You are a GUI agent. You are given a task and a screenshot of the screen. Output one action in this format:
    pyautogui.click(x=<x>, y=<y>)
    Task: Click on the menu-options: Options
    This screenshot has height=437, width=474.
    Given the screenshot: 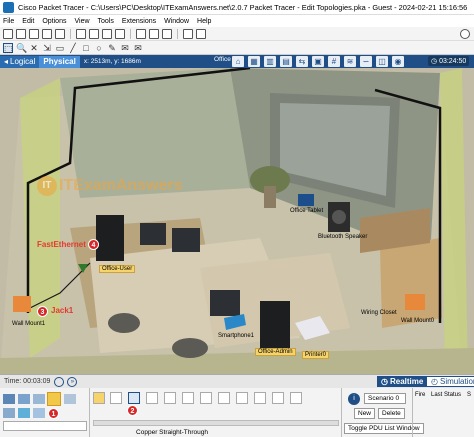 What is the action you would take?
    pyautogui.click(x=54, y=21)
    